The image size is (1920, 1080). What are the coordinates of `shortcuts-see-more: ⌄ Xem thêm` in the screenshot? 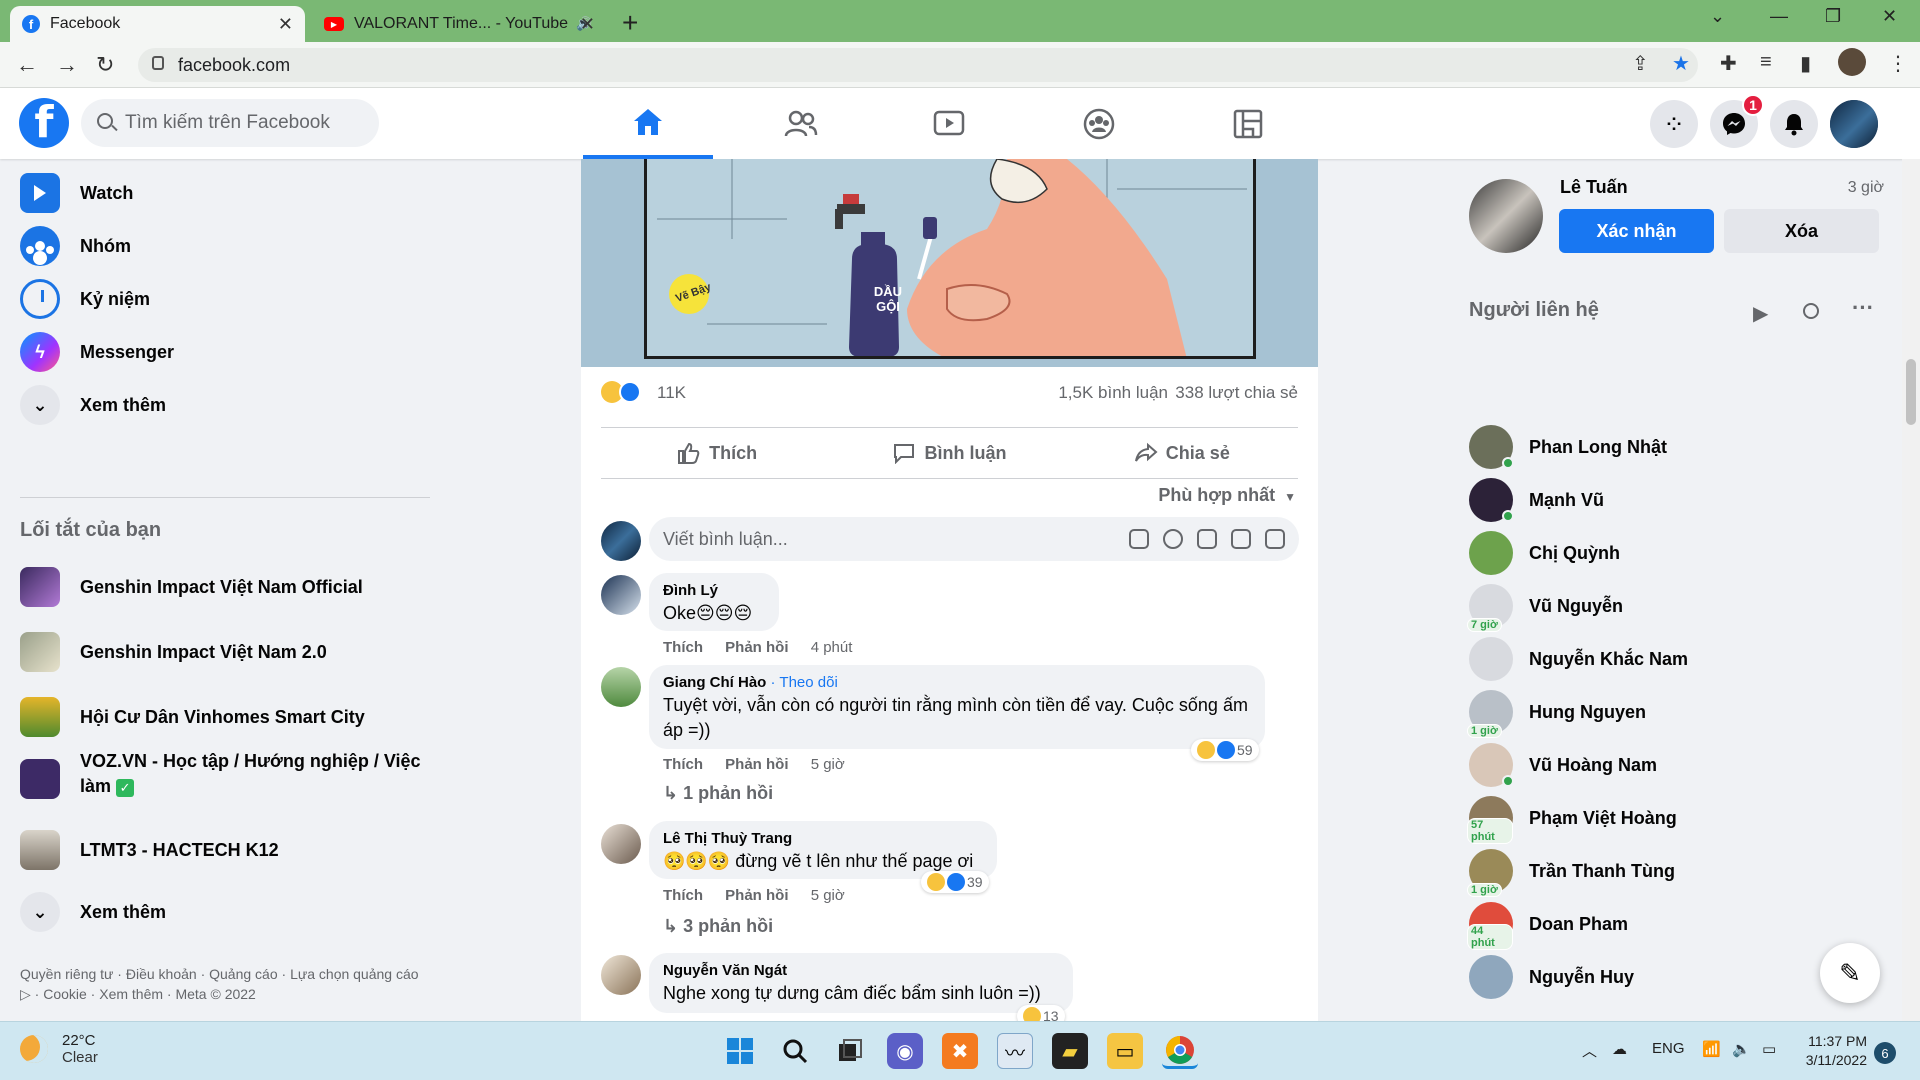 It's located at (93, 912).